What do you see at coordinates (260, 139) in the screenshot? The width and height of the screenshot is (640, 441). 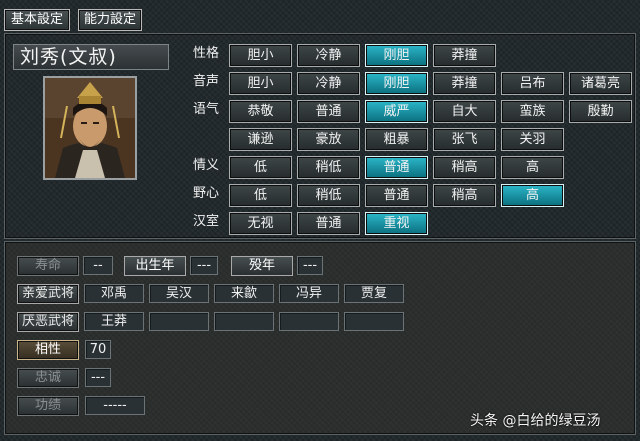 I see `option-button-2-6: 谦逊` at bounding box center [260, 139].